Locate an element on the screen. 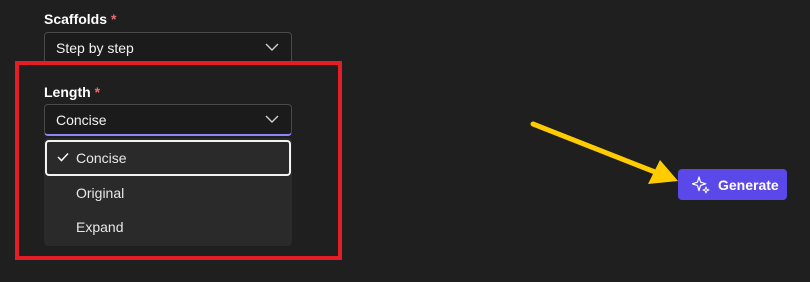 This screenshot has width=810, height=282. generate-label: Generate is located at coordinates (748, 184).